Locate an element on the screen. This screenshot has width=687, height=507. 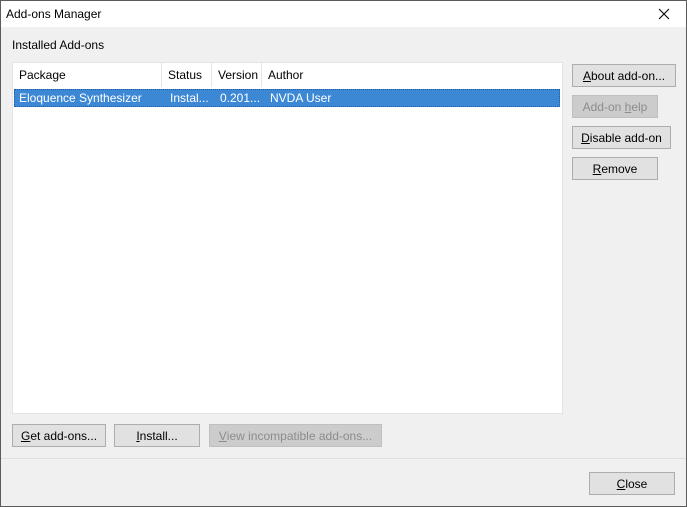
installed-addons-label: Installed Add-ons is located at coordinates (58, 45).